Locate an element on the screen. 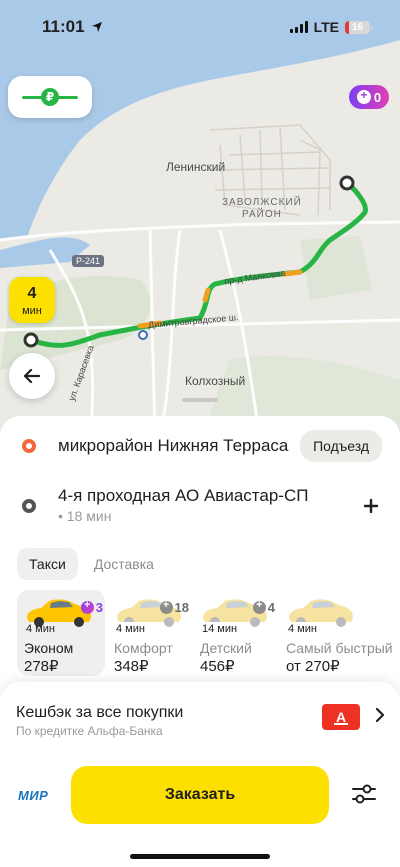 Image resolution: width=400 pixels, height=867 pixels. district-line-1: ЗАВОЛЖСКИЙ is located at coordinates (262, 202).